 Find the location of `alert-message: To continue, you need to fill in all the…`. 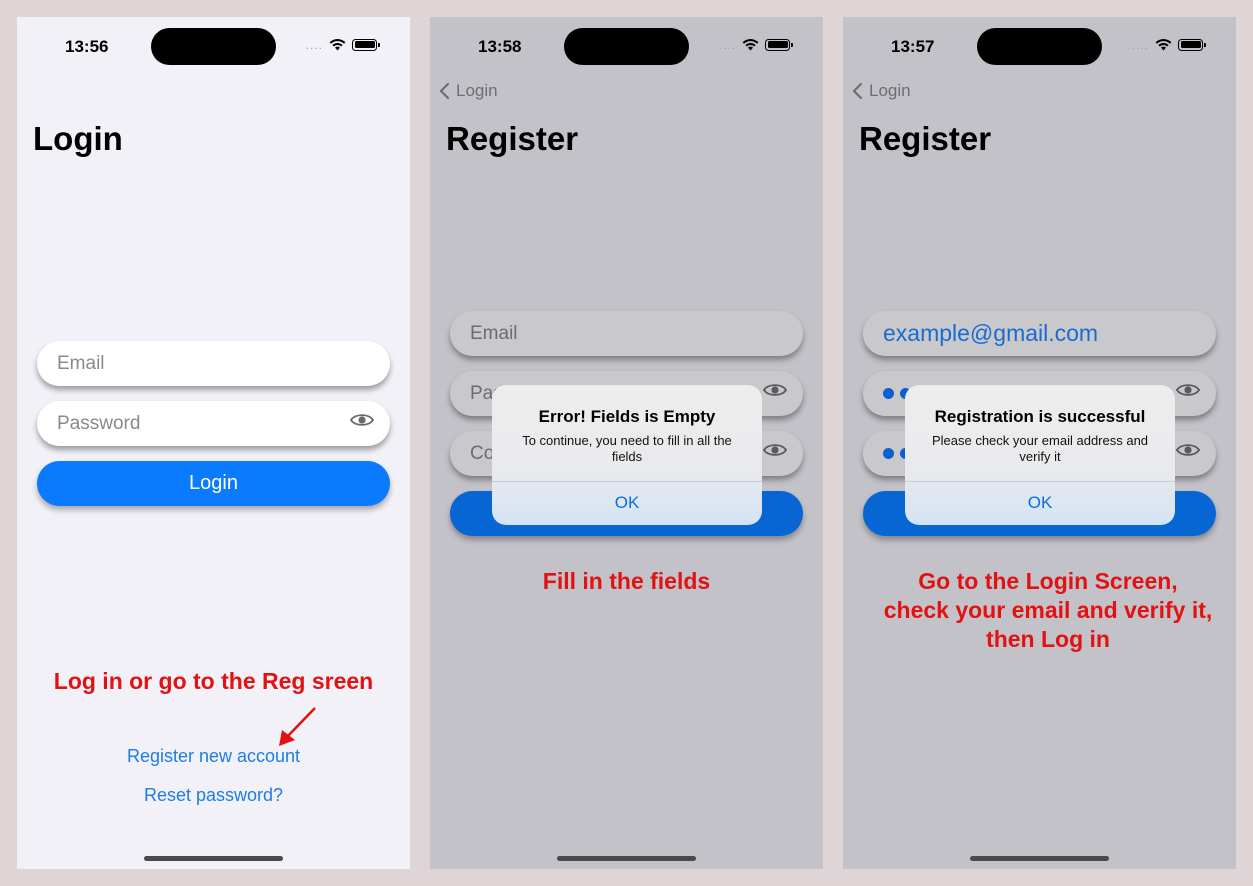

alert-message: To continue, you need to fill in all the… is located at coordinates (627, 448).